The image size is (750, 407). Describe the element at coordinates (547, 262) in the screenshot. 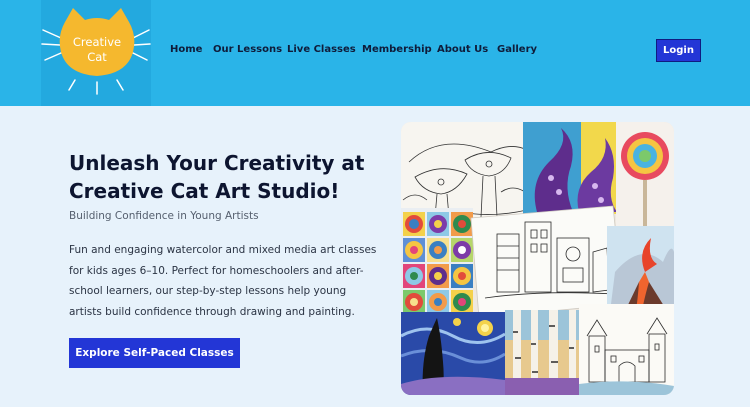

I see `buildings-drawing` at that location.